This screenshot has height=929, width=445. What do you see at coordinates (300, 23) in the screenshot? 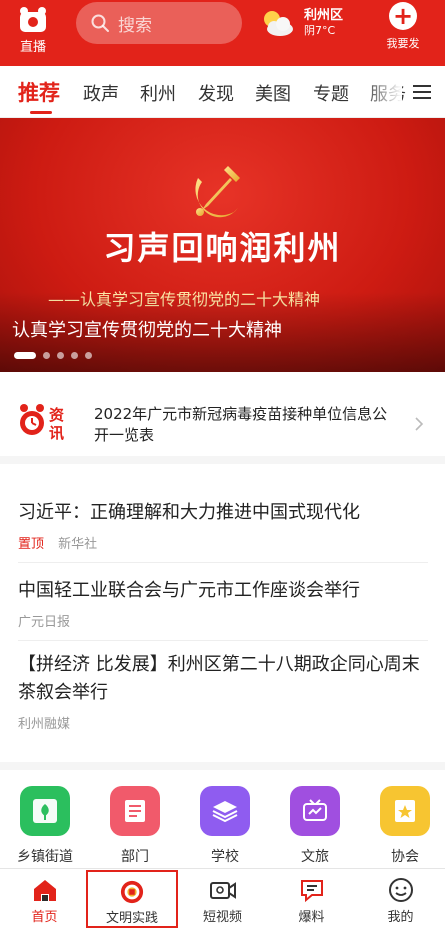
I see `weather-widget: 利州区 阴7°C` at bounding box center [300, 23].